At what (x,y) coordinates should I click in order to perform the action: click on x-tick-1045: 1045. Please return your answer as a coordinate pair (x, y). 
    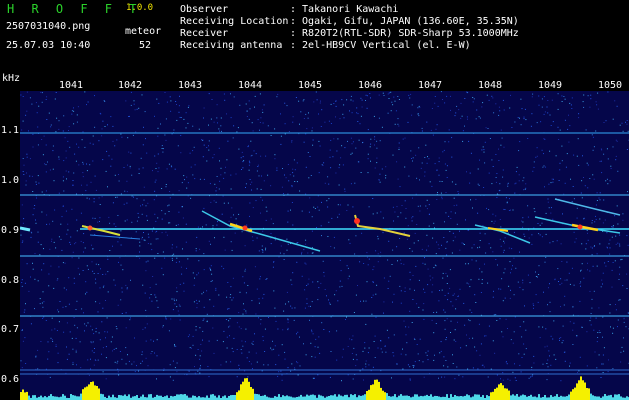
    Looking at the image, I should click on (310, 85).